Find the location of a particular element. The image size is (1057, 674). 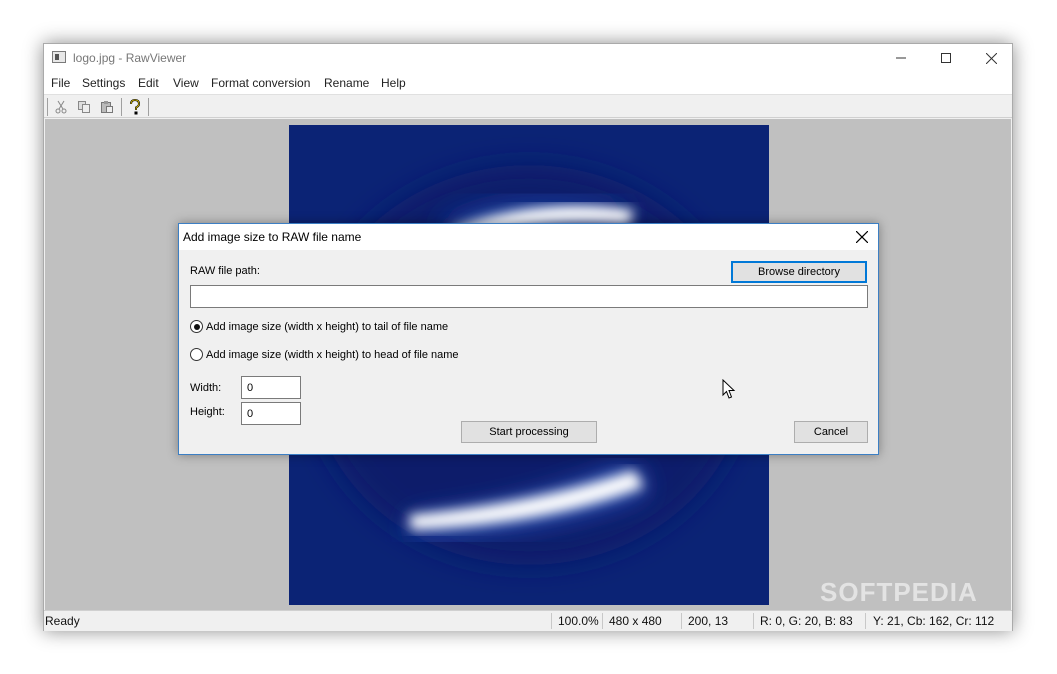

minimize-icon is located at coordinates (901, 58).